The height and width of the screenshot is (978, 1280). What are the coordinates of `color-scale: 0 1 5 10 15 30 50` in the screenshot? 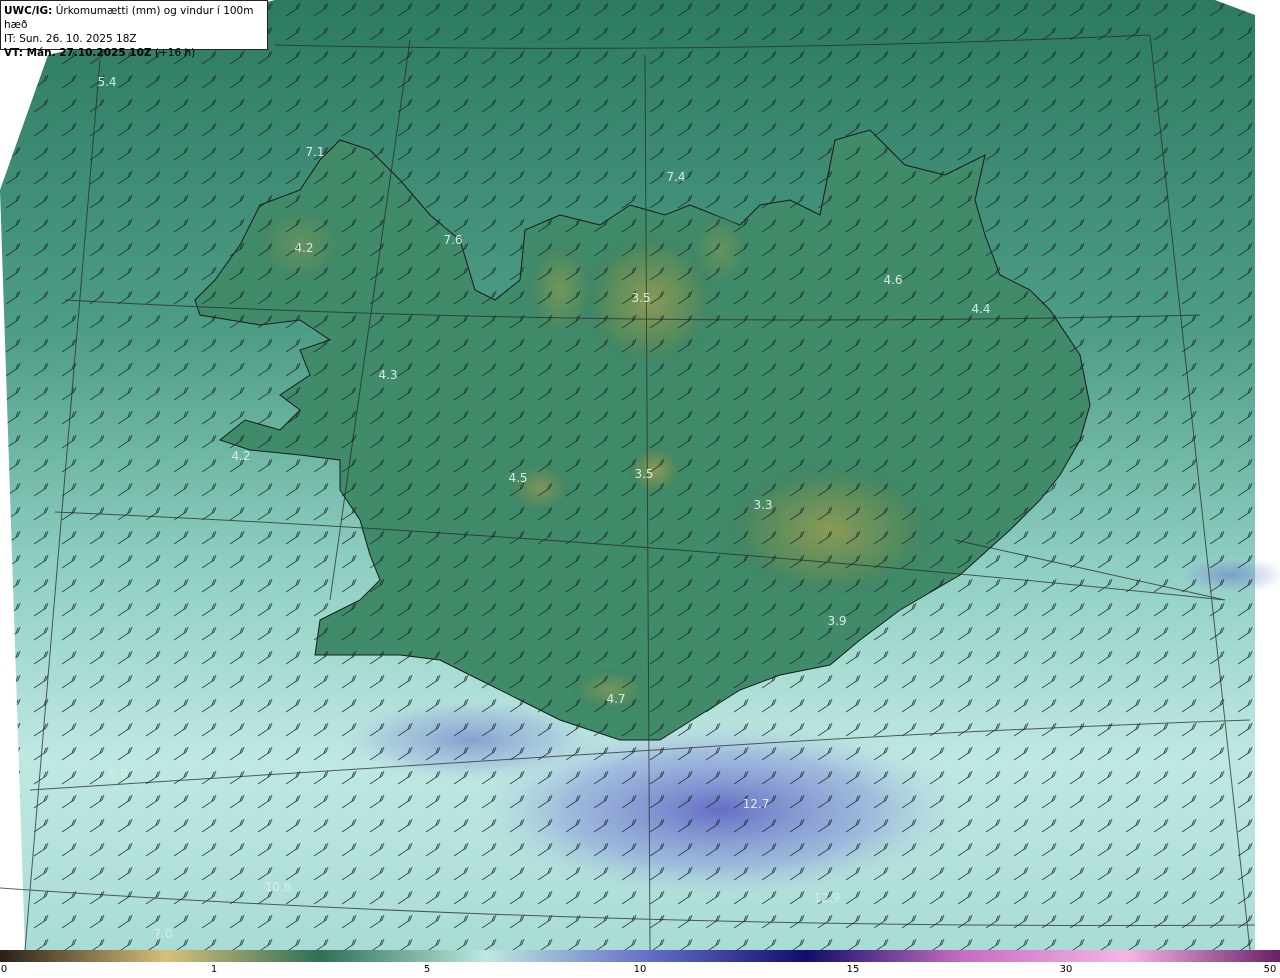 It's located at (640, 964).